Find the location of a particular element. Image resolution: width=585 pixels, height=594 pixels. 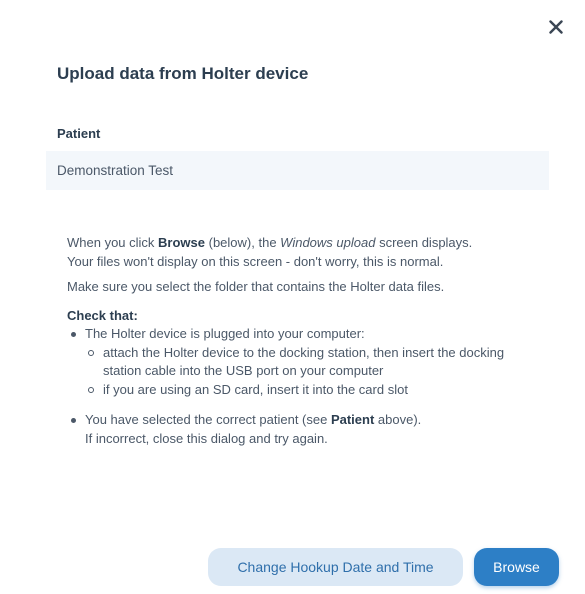

windows-upload-emphasis: Windows upload is located at coordinates (328, 242).